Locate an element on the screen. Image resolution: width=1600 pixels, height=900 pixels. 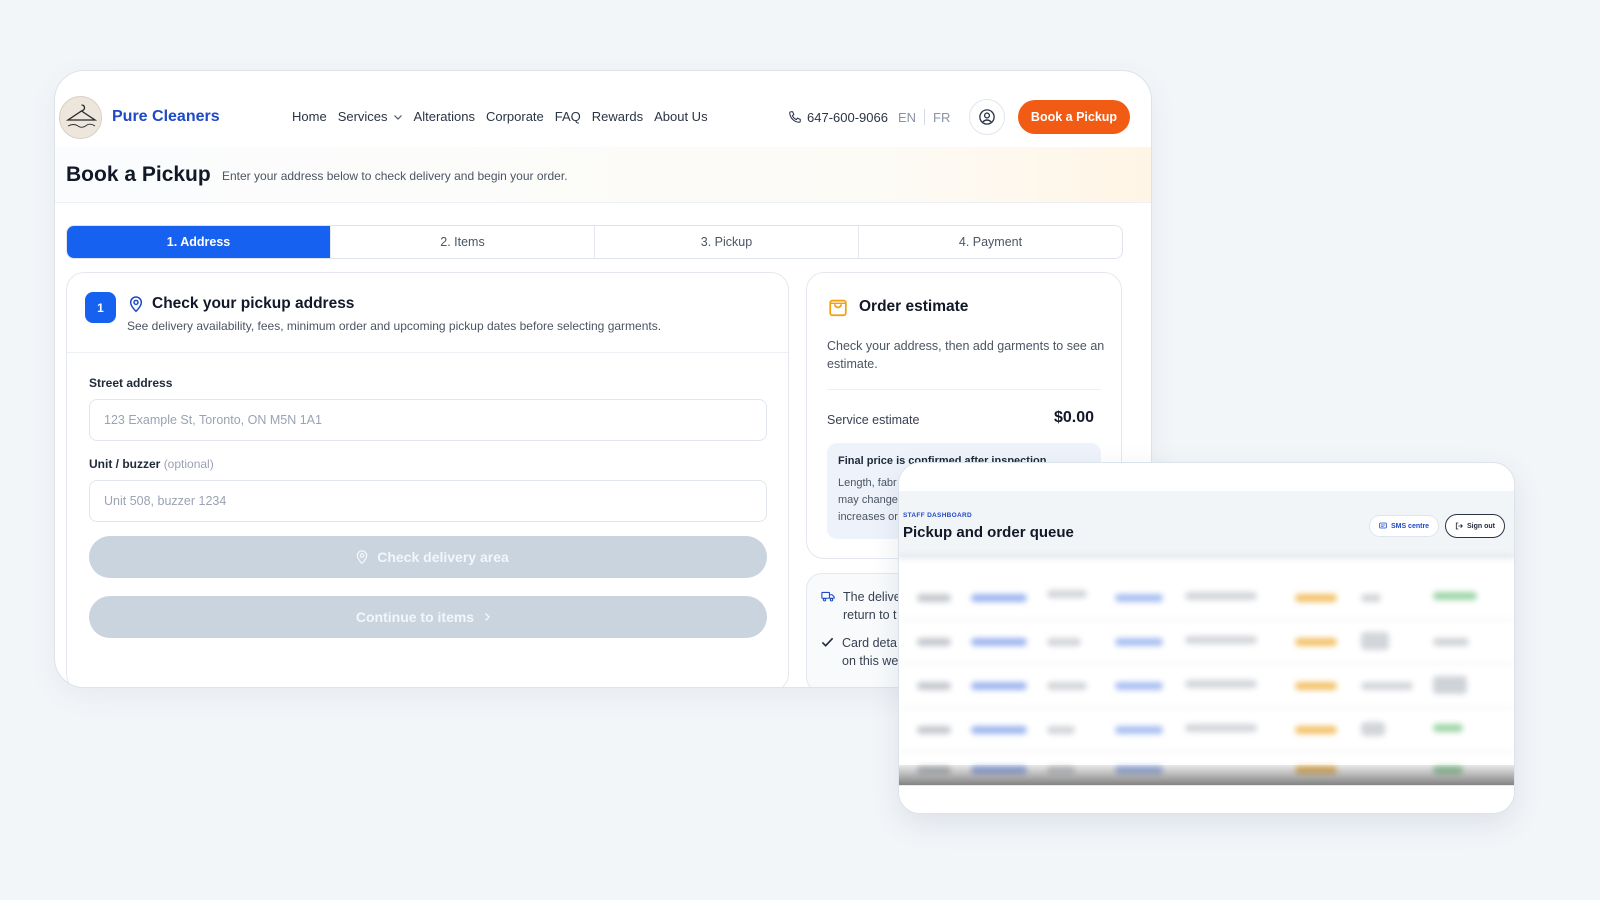
check-icon is located at coordinates (827, 642).